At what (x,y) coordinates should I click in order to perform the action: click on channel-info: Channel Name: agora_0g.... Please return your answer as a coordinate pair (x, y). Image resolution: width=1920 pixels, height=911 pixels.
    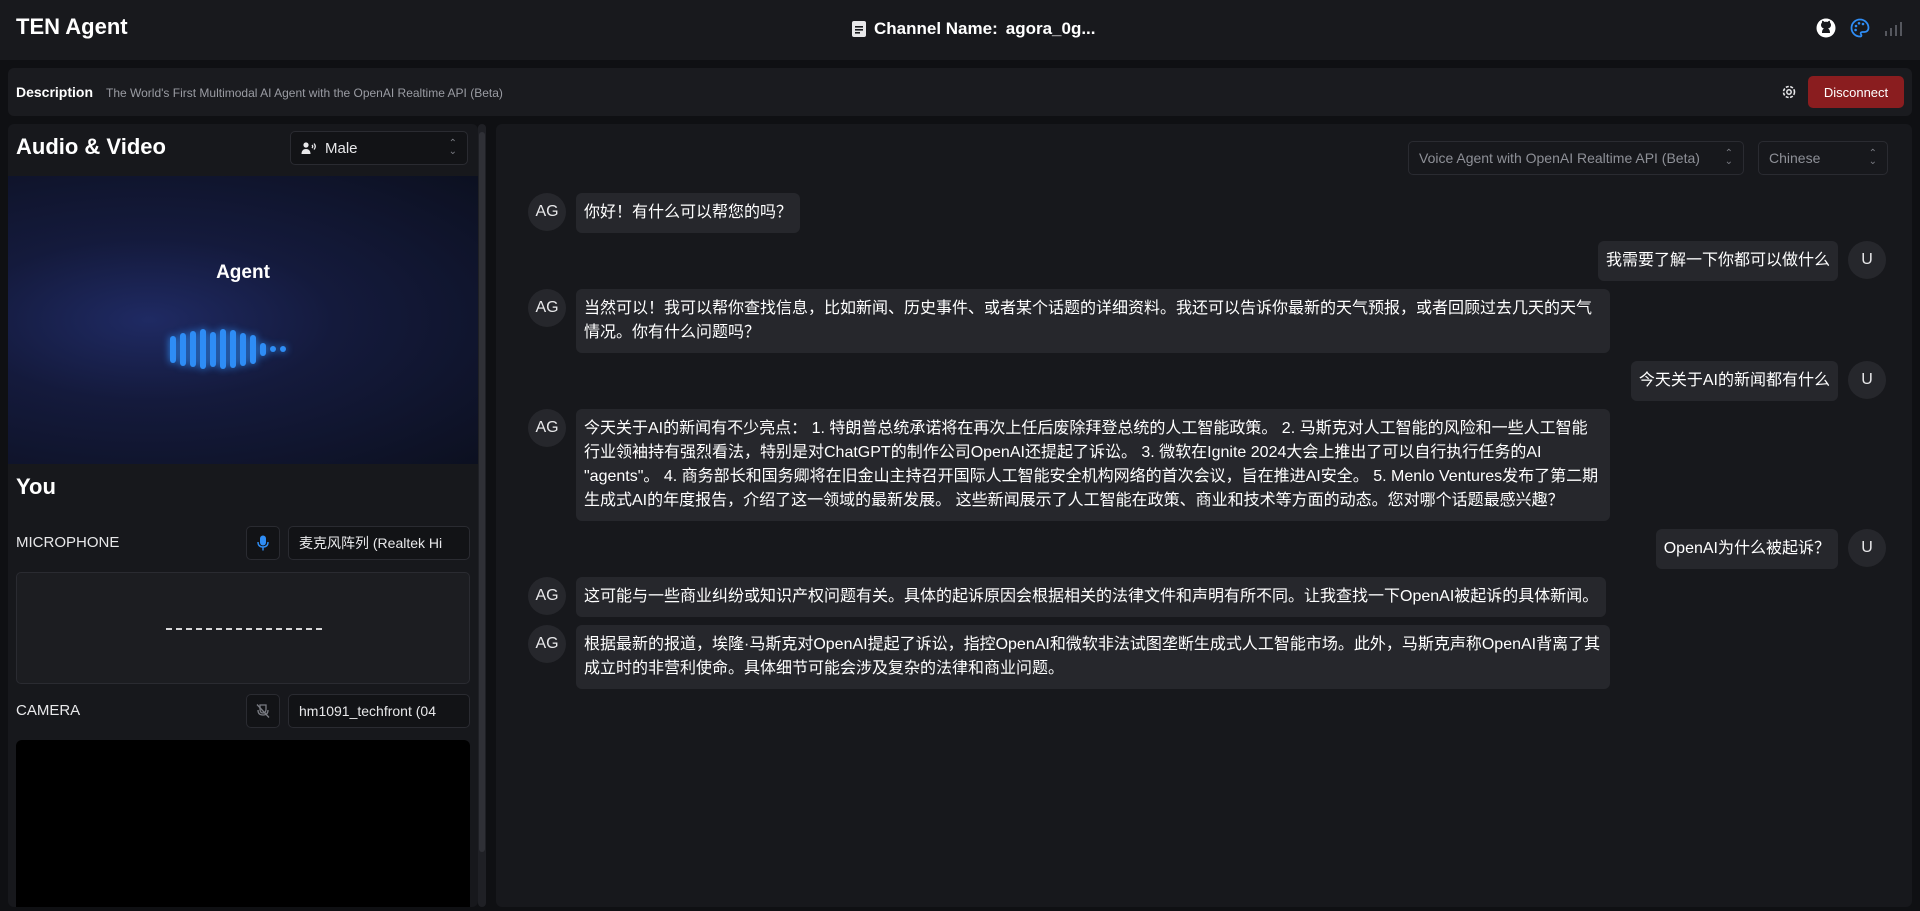
    Looking at the image, I should click on (974, 29).